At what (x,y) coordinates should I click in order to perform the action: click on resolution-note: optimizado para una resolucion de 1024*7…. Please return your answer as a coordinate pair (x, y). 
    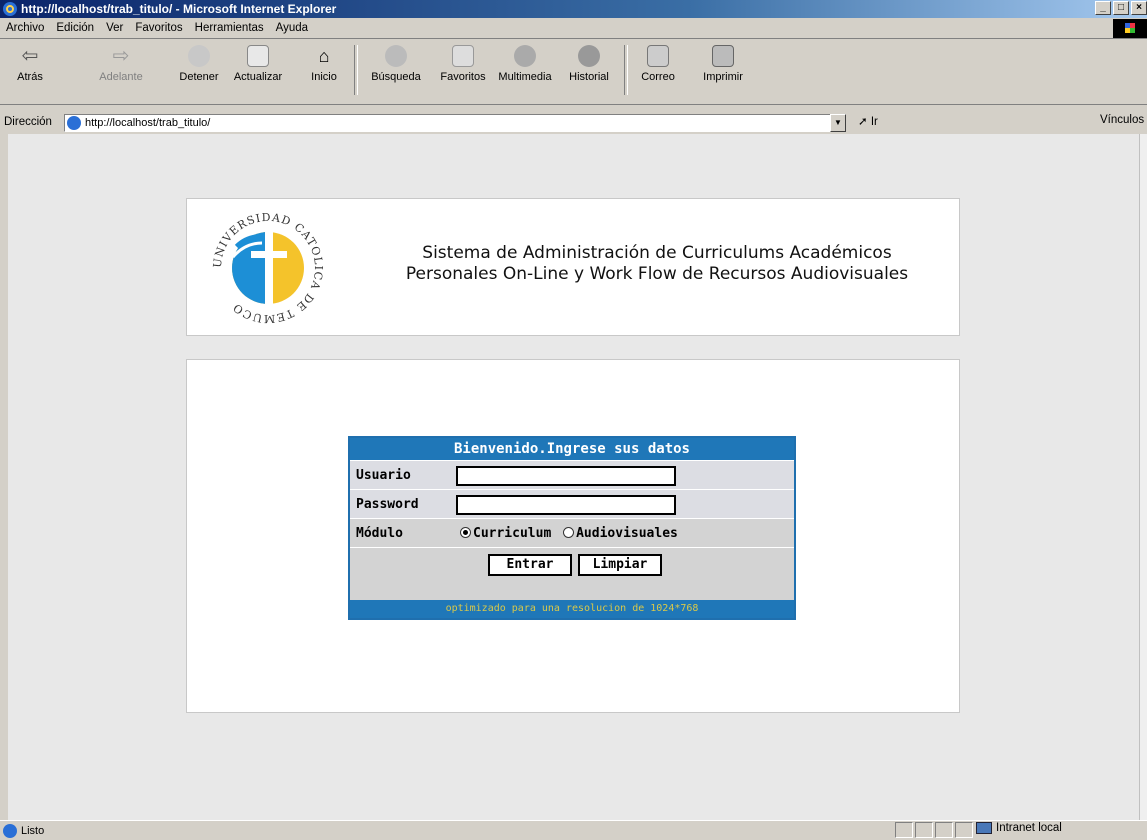
    Looking at the image, I should click on (572, 609).